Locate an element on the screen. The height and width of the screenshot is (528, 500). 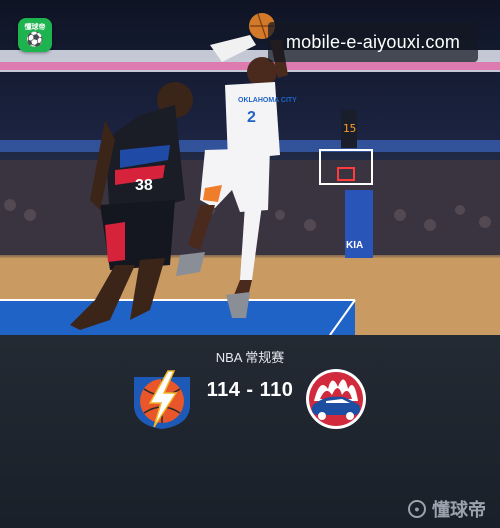
svg-text: OKLAHOMA CITY is located at coordinates (267, 100).